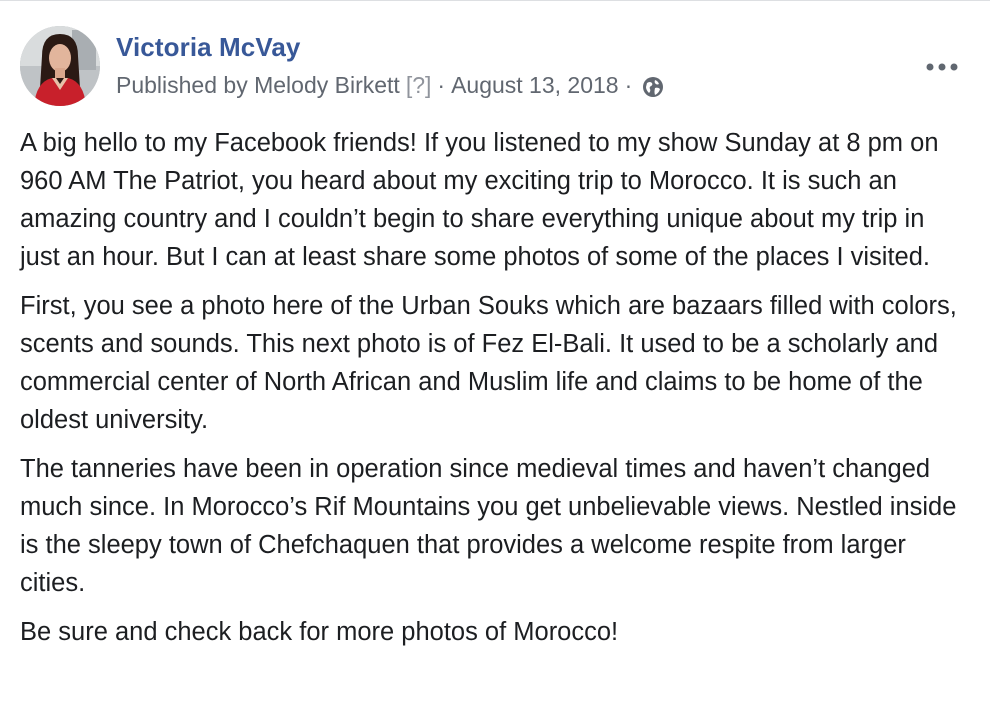  Describe the element at coordinates (208, 47) in the screenshot. I see `author-name: Victoria McVay` at that location.